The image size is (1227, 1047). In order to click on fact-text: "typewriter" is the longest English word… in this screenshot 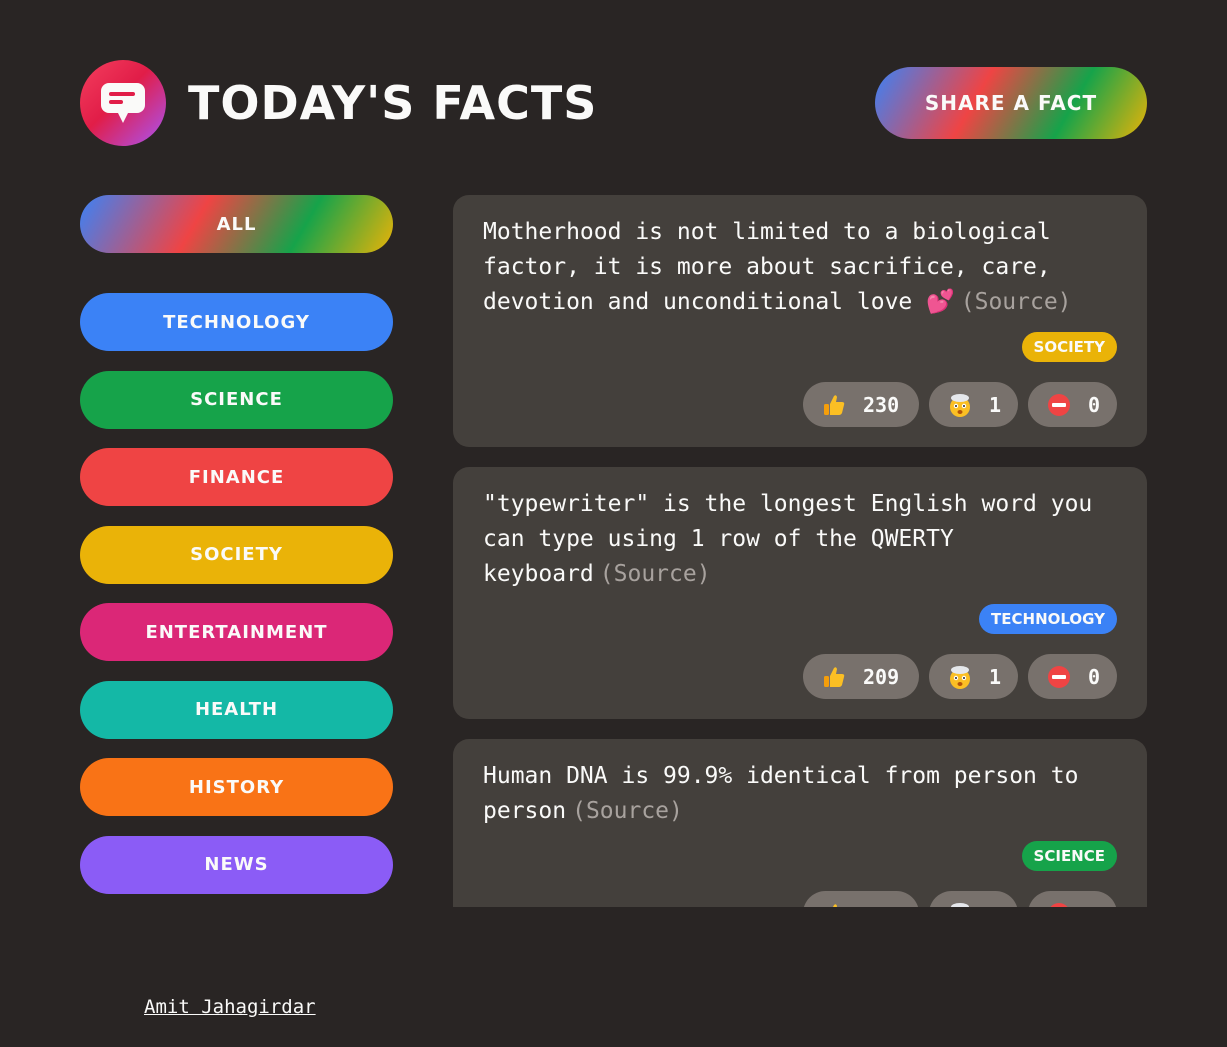, I will do `click(800, 539)`.